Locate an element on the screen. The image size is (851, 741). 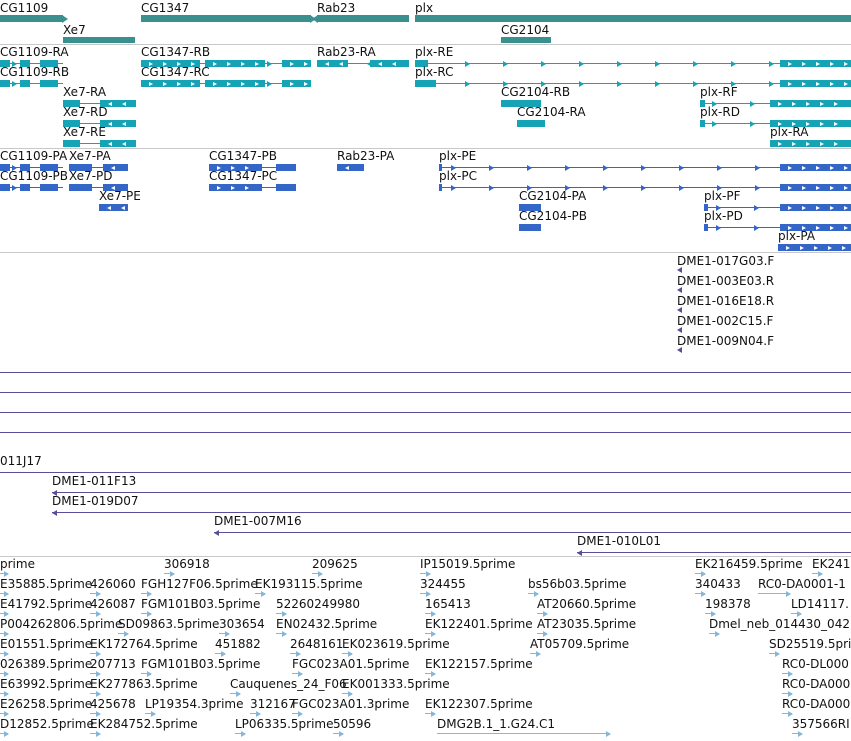
feature-label: EN02432.5prime is located at coordinates (327, 624).